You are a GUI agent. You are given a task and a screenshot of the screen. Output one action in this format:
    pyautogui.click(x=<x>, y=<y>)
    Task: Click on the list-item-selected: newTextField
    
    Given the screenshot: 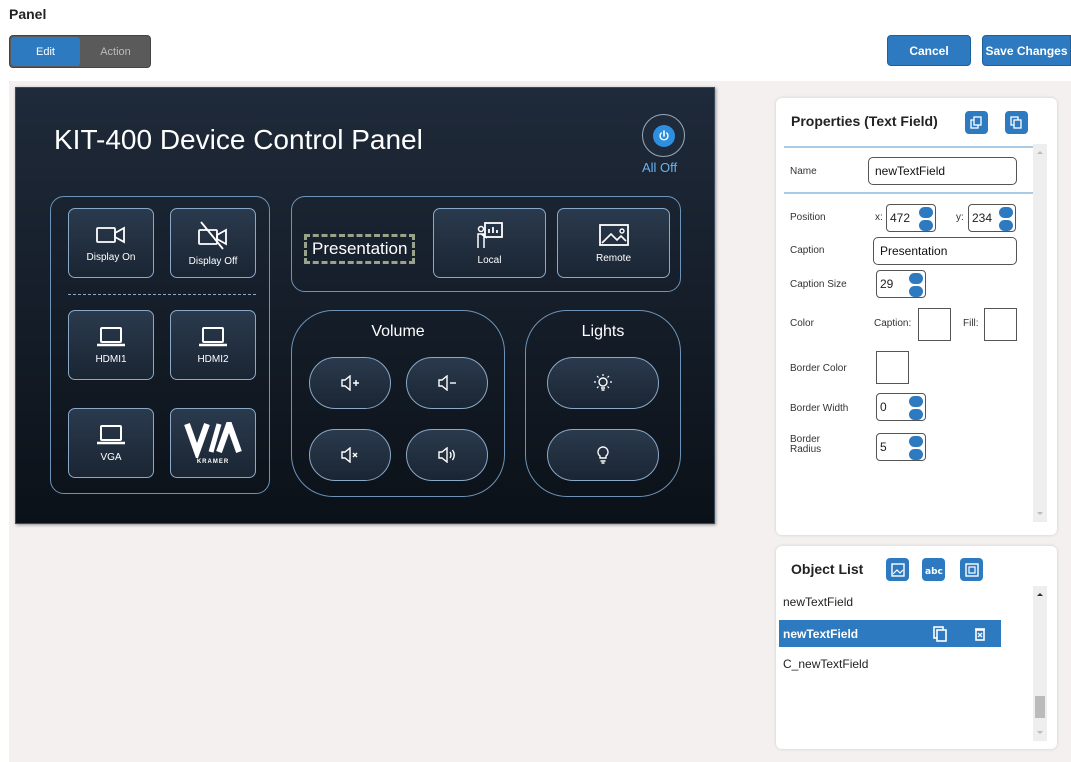 What is the action you would take?
    pyautogui.click(x=890, y=633)
    